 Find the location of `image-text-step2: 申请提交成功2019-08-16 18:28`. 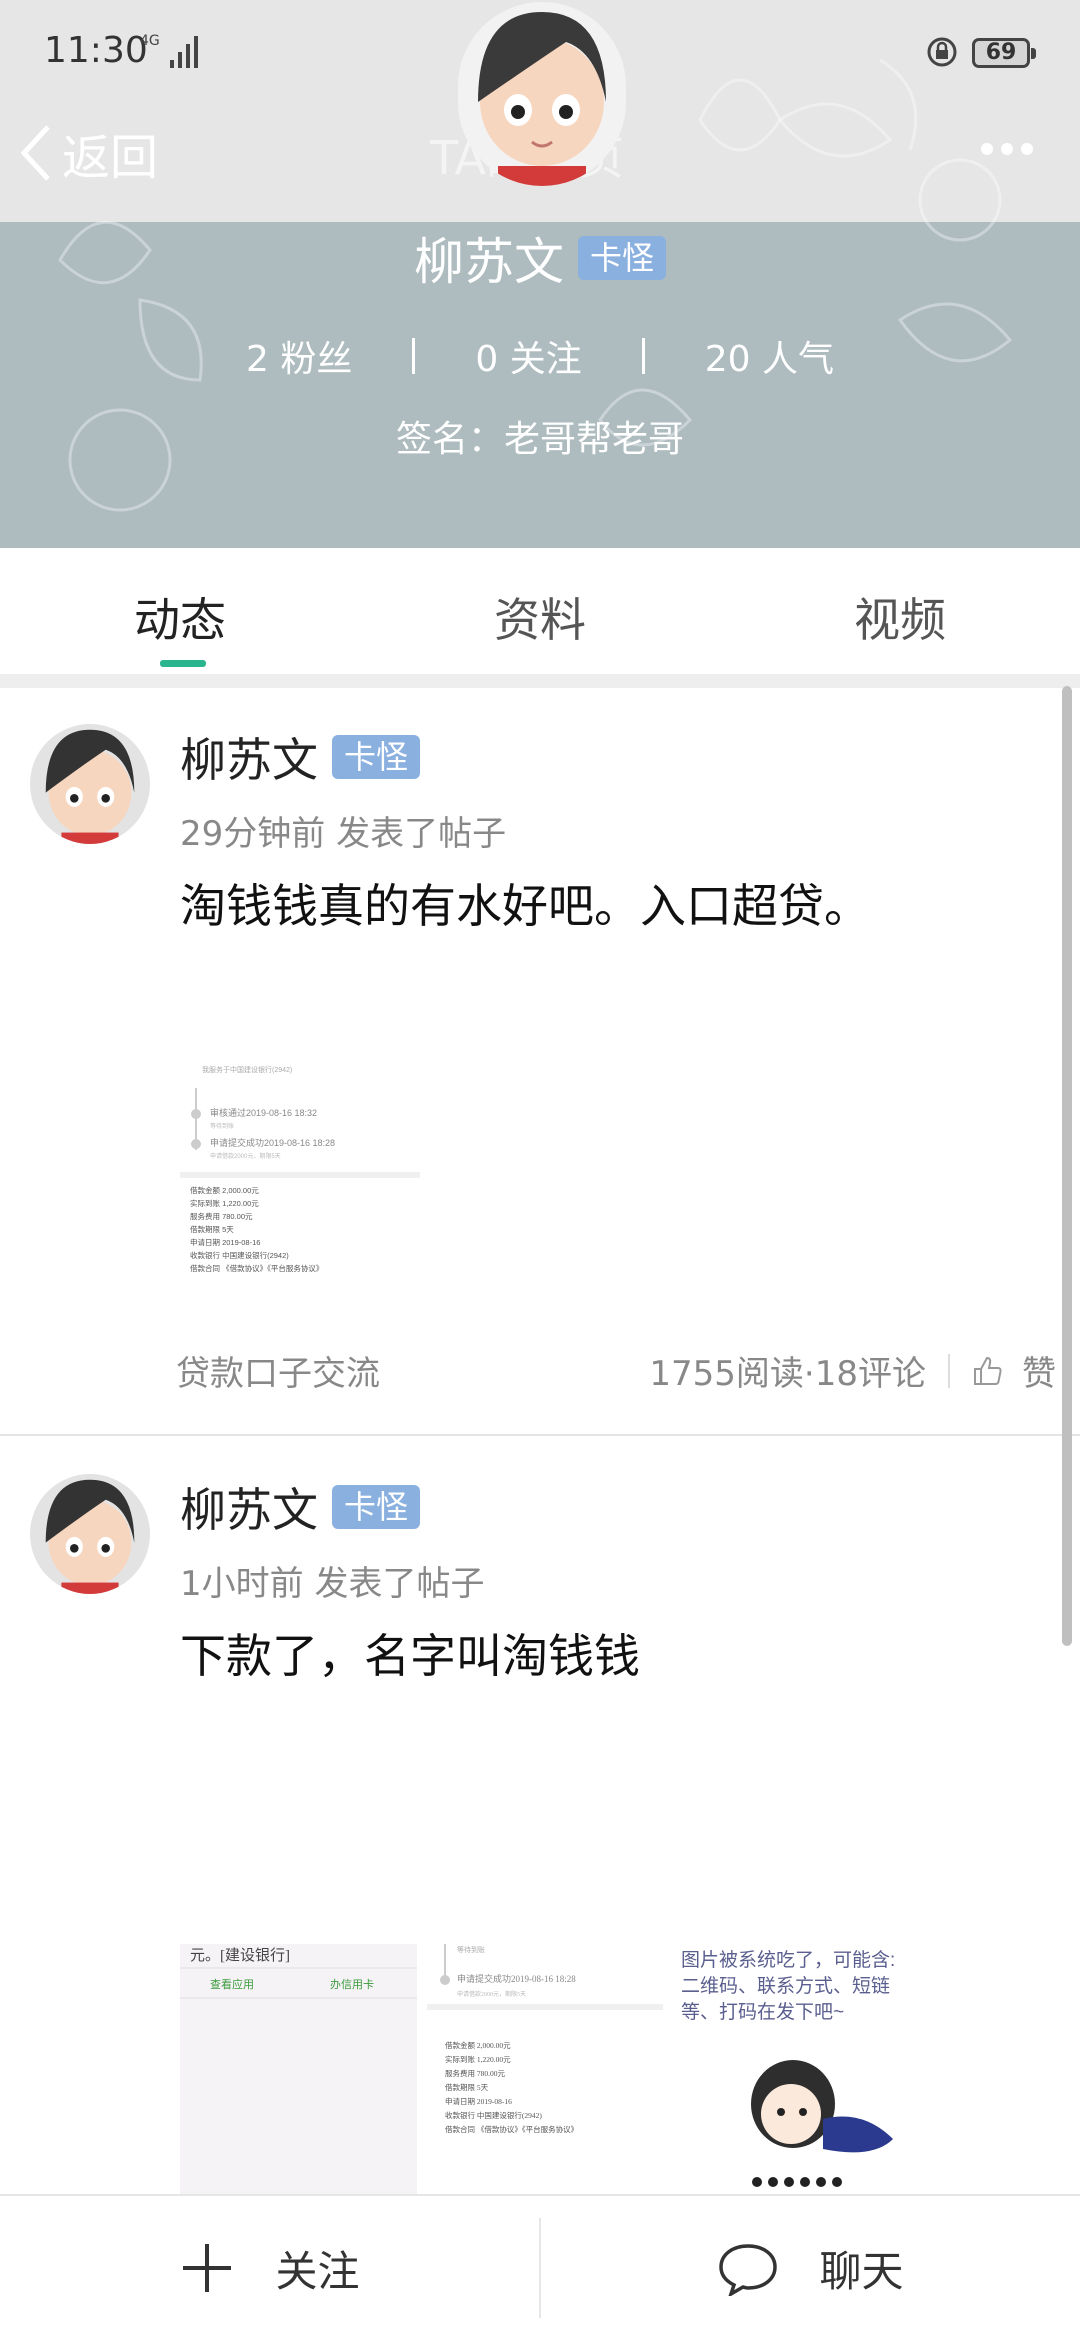

image-text-step2: 申请提交成功2019-08-16 18:28 is located at coordinates (272, 1142).